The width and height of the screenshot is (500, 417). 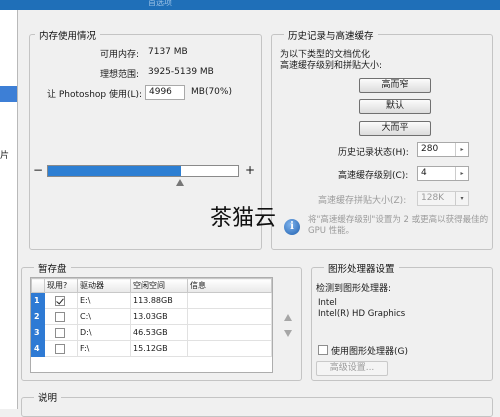 What do you see at coordinates (61, 285) in the screenshot?
I see `column-header-active: 现用?` at bounding box center [61, 285].